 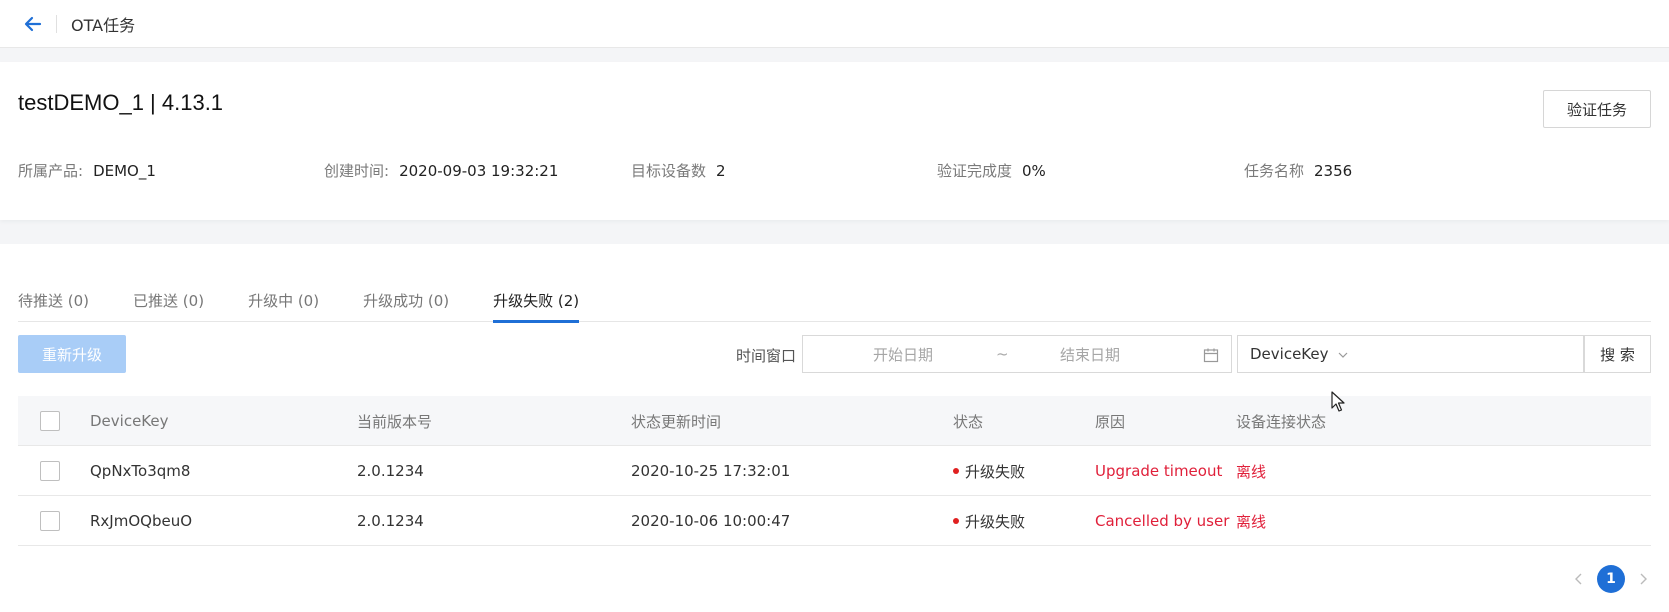 What do you see at coordinates (1034, 170) in the screenshot?
I see `meta-value: 0%` at bounding box center [1034, 170].